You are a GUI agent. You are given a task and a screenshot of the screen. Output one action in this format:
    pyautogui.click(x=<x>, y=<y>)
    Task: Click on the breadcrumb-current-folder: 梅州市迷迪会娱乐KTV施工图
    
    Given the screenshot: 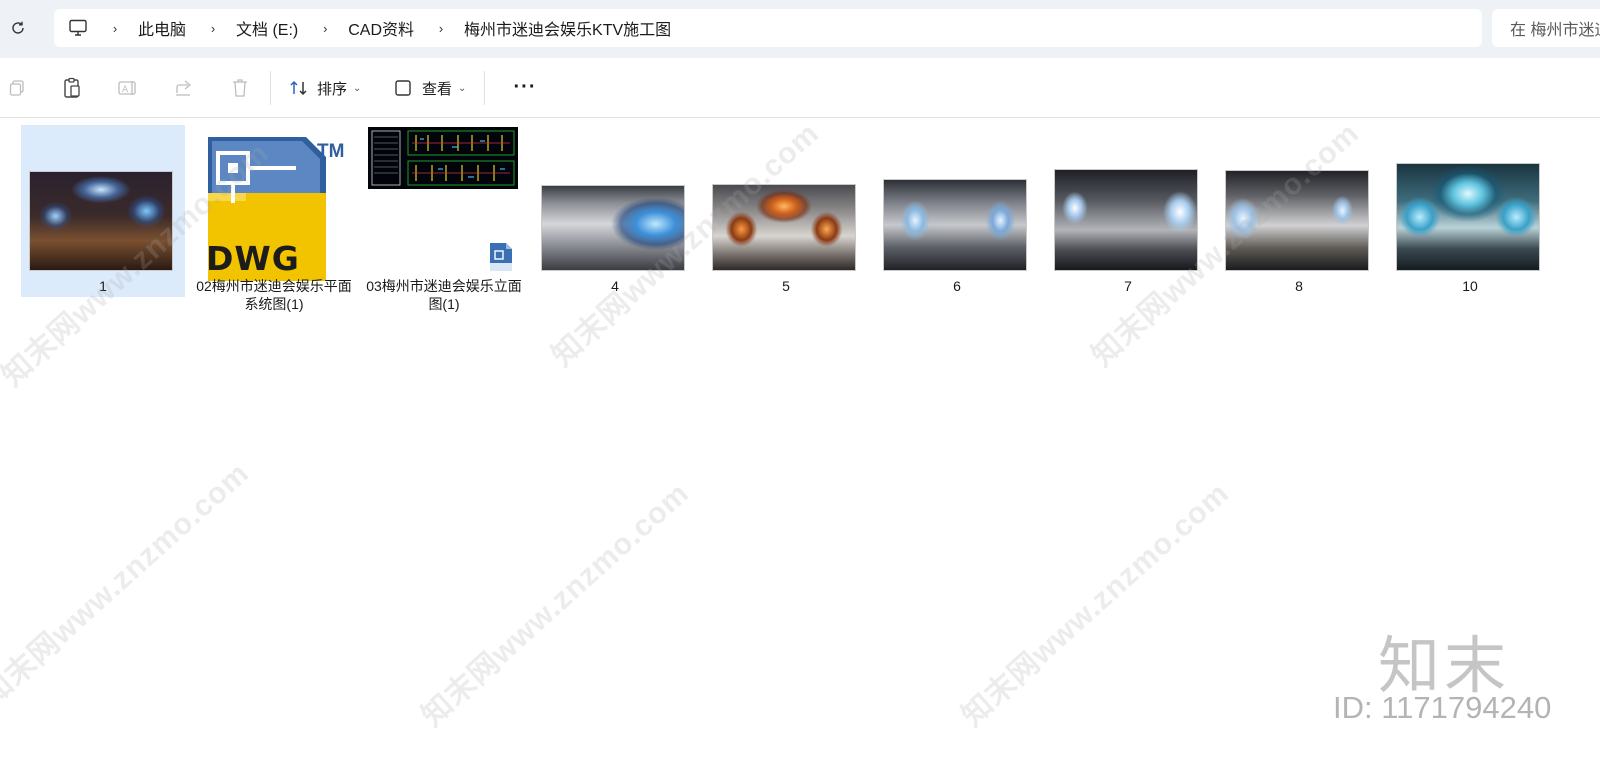 What is the action you would take?
    pyautogui.click(x=567, y=28)
    